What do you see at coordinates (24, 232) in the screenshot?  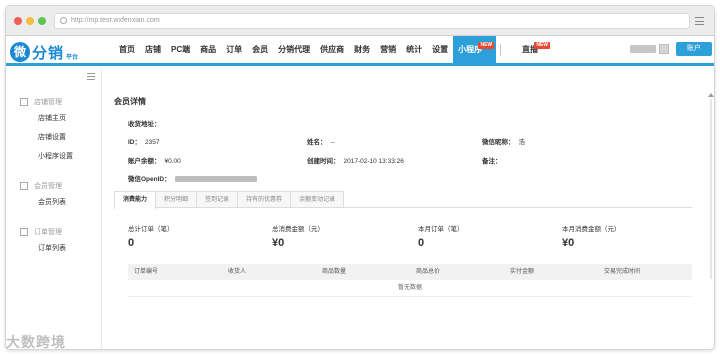 I see `order-icon` at bounding box center [24, 232].